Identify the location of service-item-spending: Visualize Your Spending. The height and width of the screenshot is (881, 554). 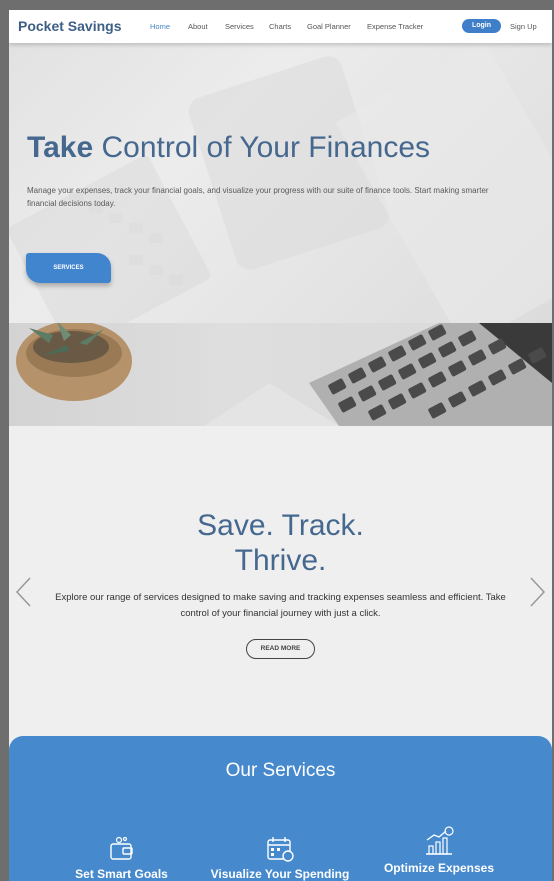
(280, 858).